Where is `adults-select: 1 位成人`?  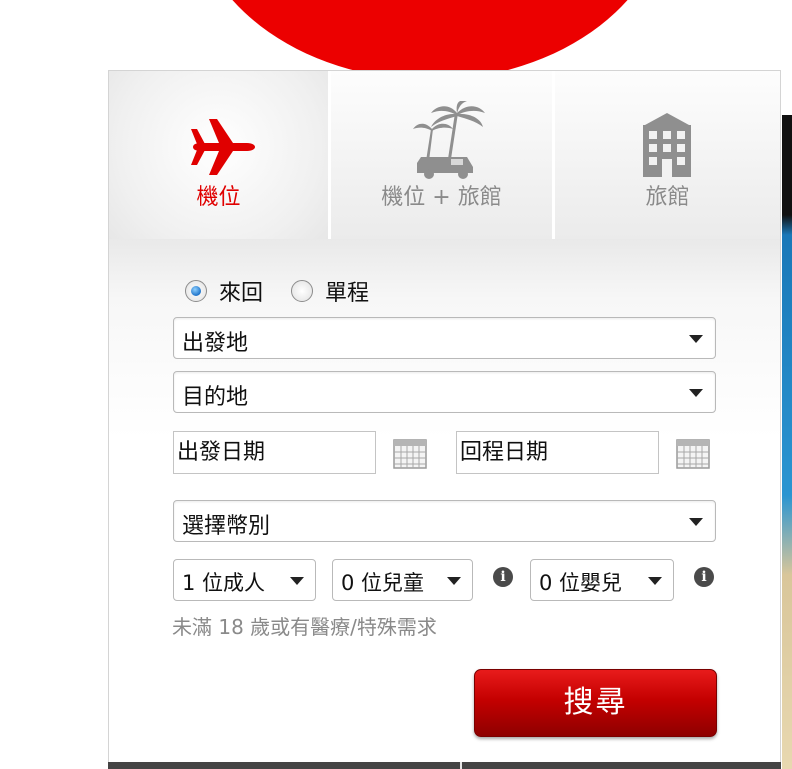
adults-select: 1 位成人 is located at coordinates (244, 580).